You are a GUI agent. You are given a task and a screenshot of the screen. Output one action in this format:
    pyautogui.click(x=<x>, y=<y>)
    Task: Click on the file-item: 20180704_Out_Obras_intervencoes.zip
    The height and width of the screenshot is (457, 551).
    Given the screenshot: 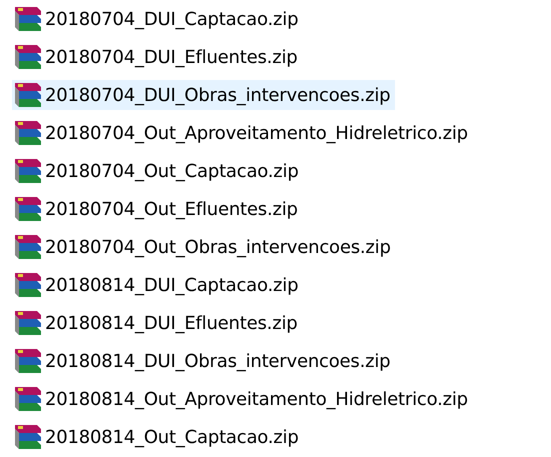 What is the action you would take?
    pyautogui.click(x=204, y=247)
    